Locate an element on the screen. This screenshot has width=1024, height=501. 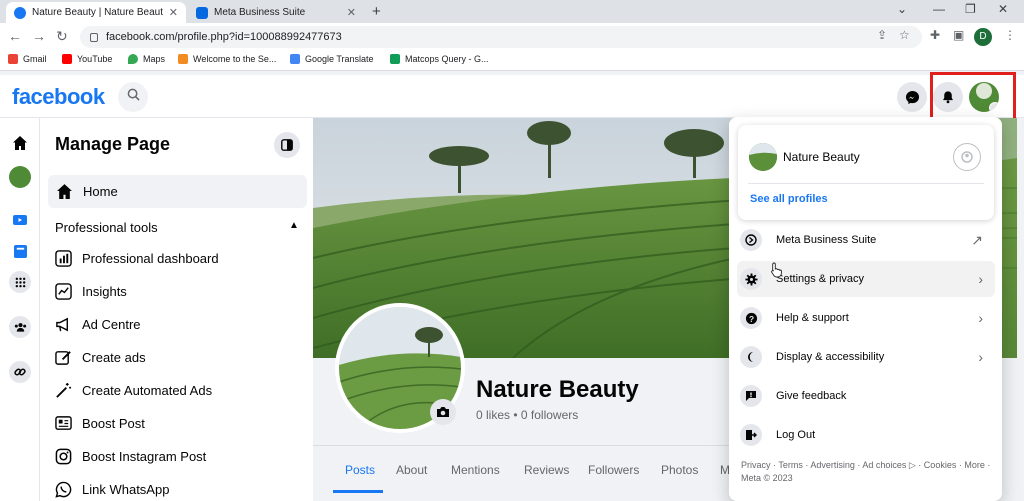
menu-item-give-feedback: Give feedback is located at coordinates (866, 396).